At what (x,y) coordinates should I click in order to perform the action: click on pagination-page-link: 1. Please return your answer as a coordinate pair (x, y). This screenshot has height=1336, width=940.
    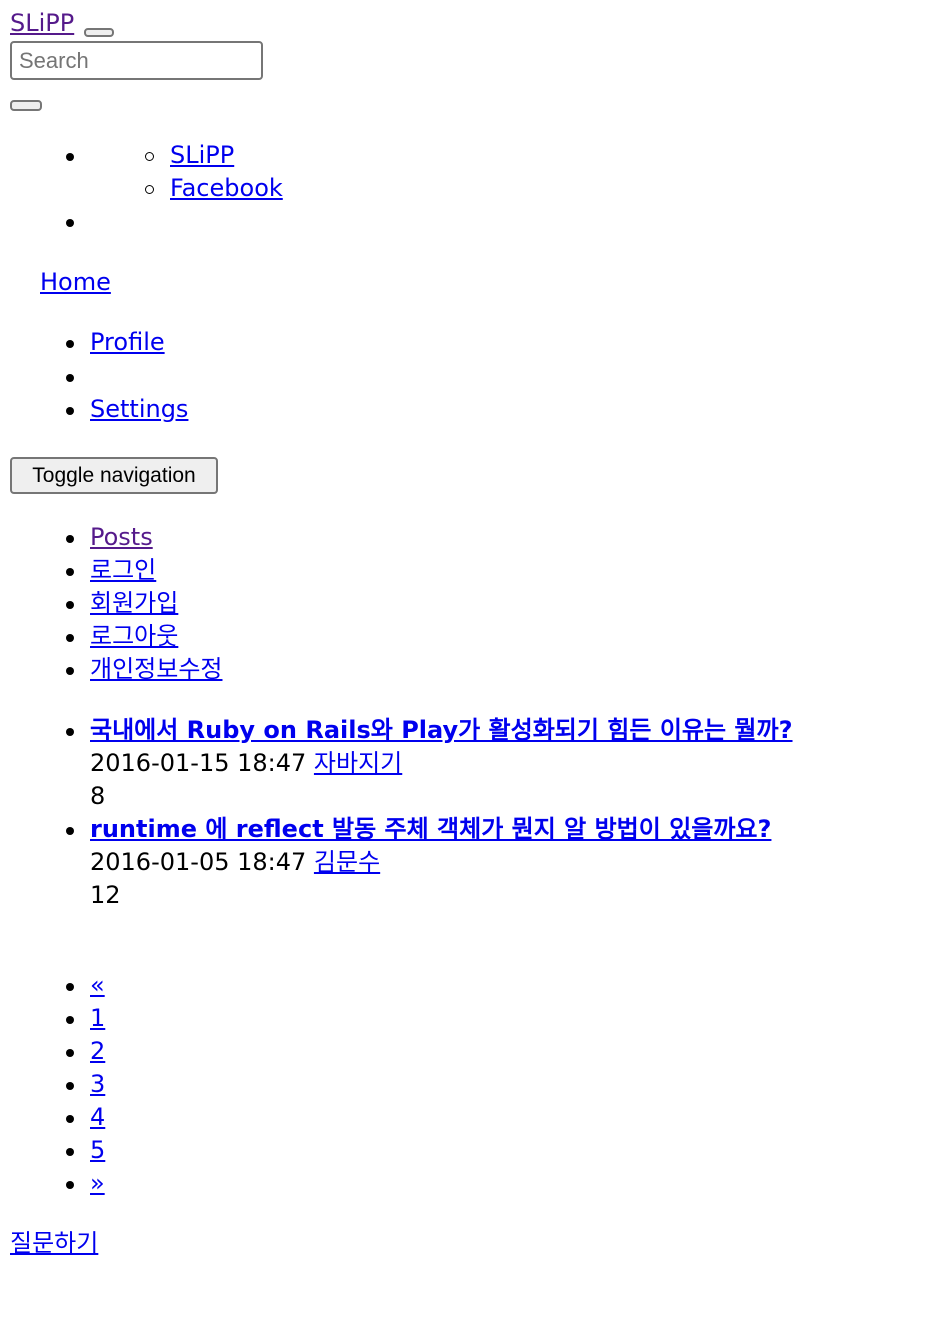
    Looking at the image, I should click on (97, 1018).